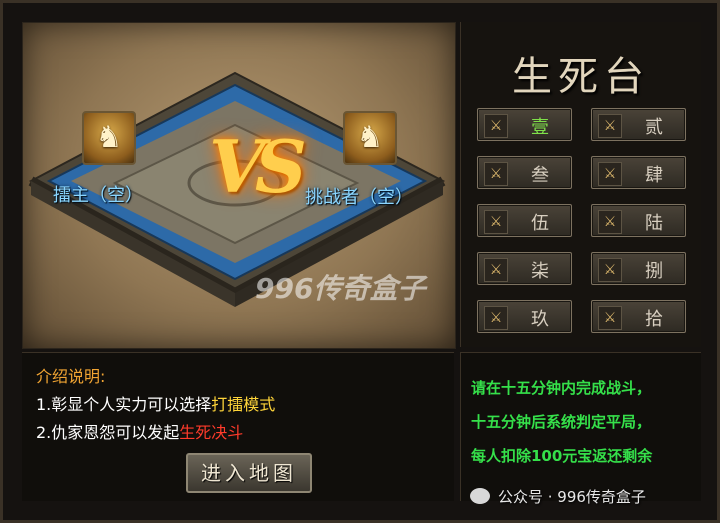 This screenshot has width=720, height=523. Describe the element at coordinates (524, 124) in the screenshot. I see `stage-button-1: ⚔ 壹` at that location.